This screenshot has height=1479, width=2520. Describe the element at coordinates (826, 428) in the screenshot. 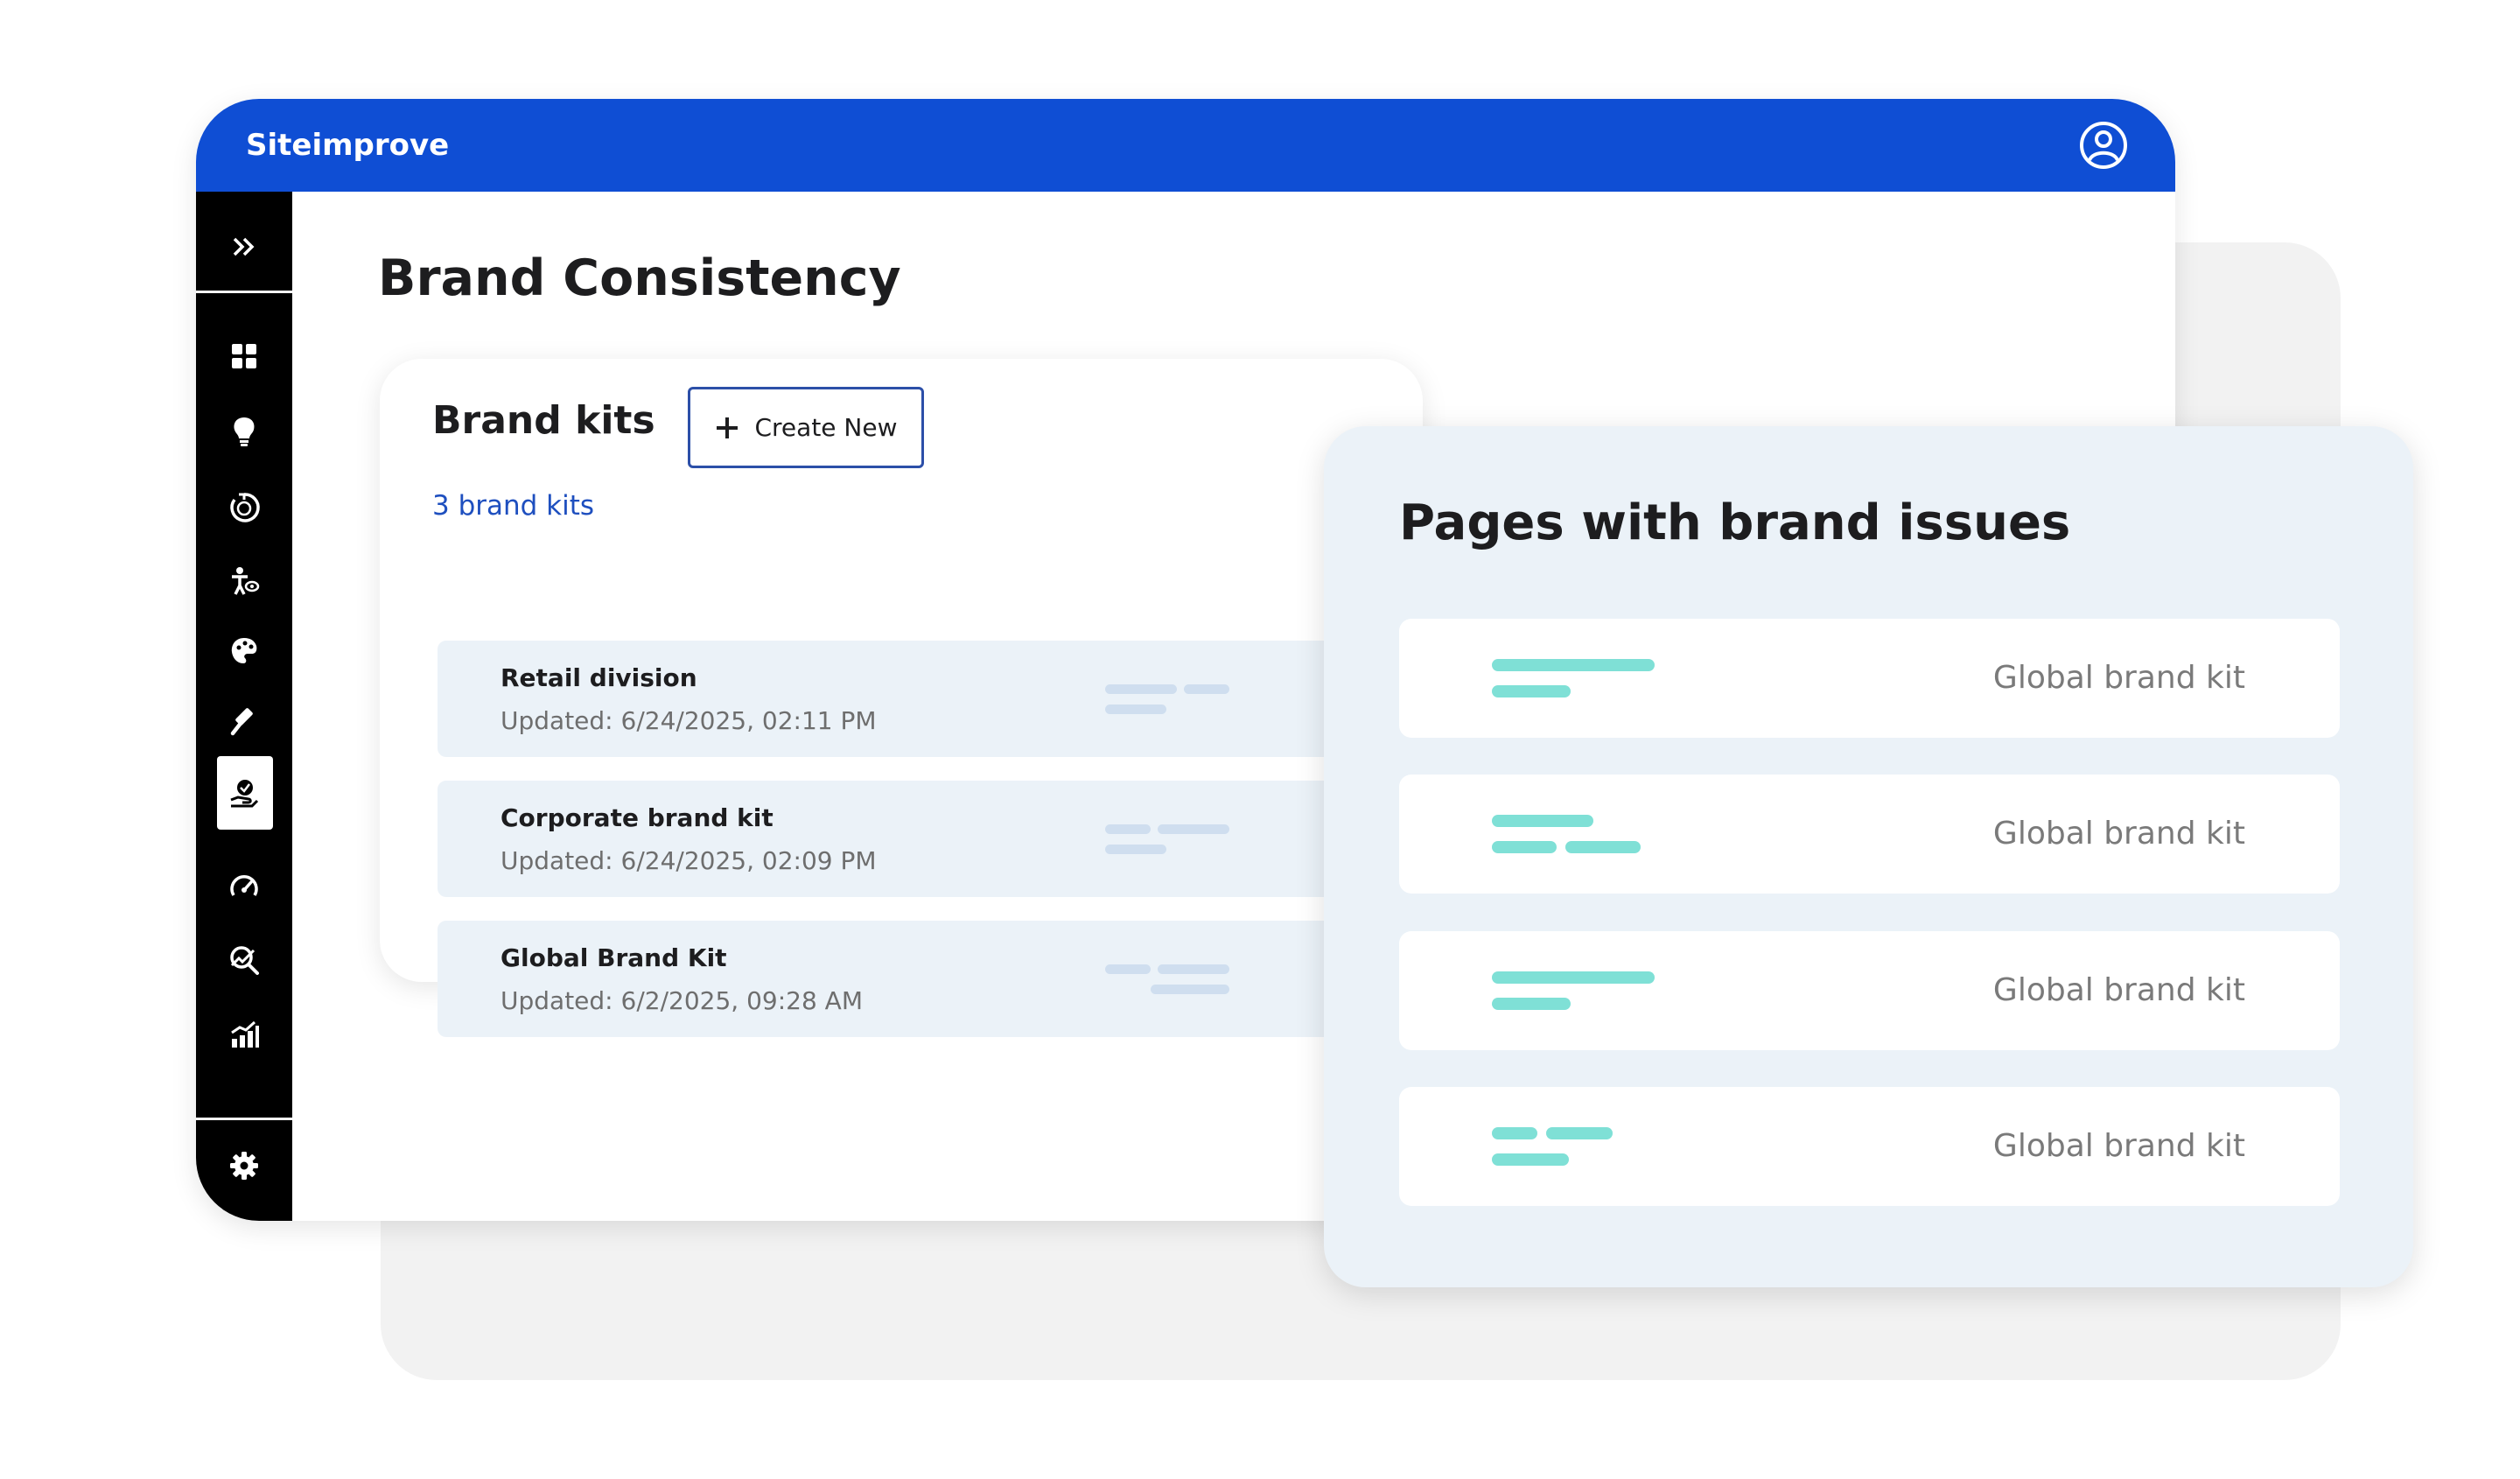

I see `create-new-label: Create New` at that location.